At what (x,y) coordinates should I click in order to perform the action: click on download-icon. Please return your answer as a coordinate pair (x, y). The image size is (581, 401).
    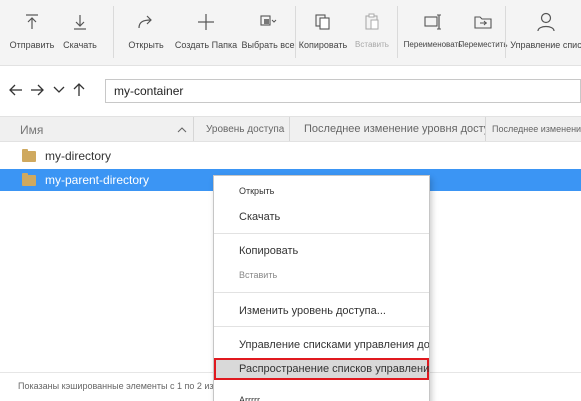
    Looking at the image, I should click on (80, 22).